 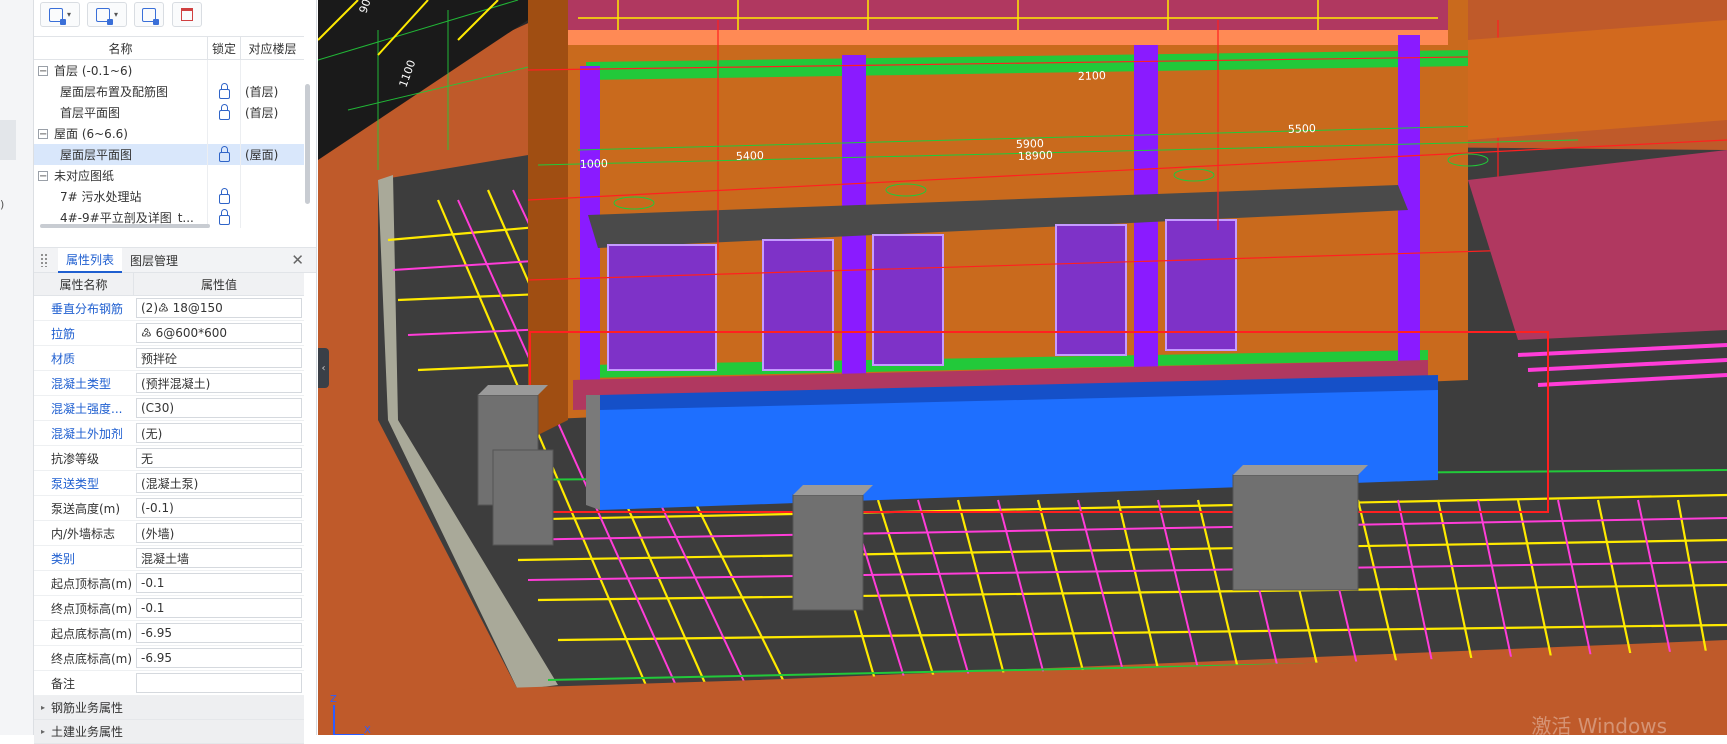 I want to click on property-name: 垂直分布钢筋, so click(x=84, y=308).